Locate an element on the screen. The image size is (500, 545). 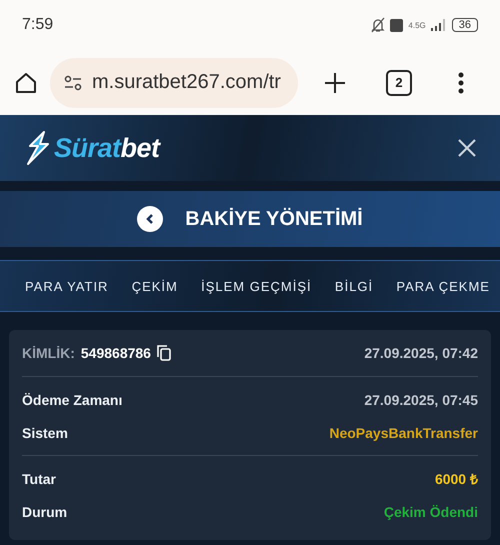
nav-tab: İŞLEM GEÇMİŞİ is located at coordinates (256, 286).